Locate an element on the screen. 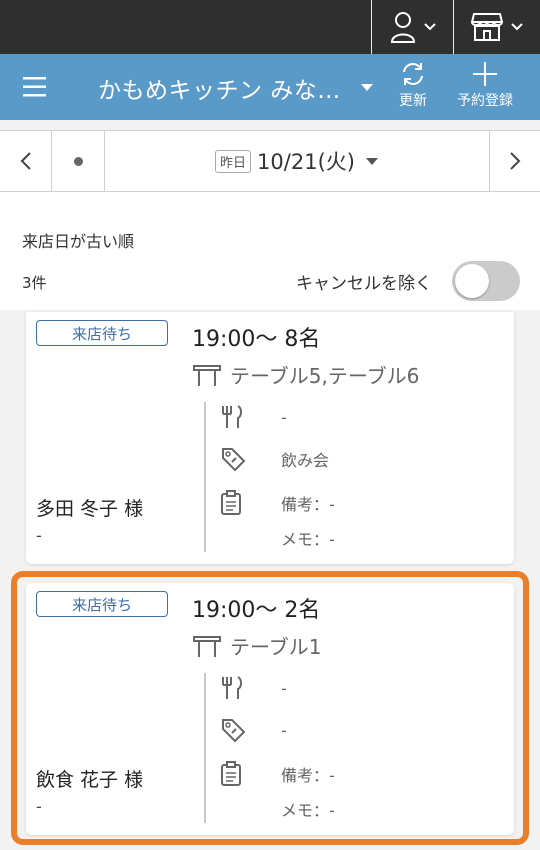 Image resolution: width=540 pixels, height=850 pixels. divider is located at coordinates (205, 477).